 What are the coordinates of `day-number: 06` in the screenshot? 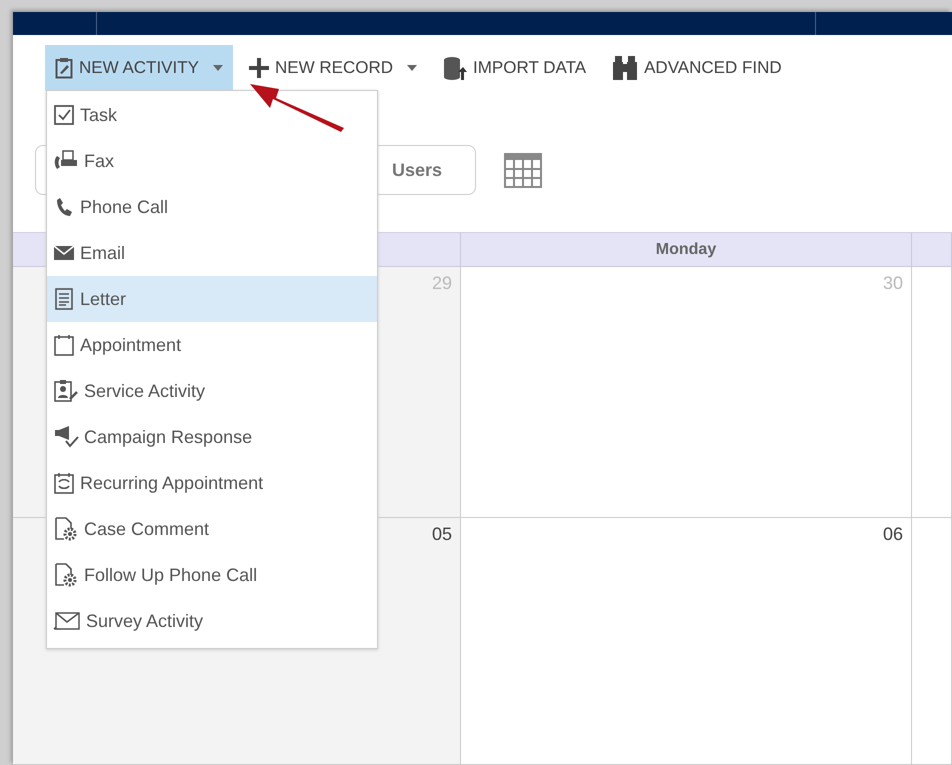 It's located at (892, 534).